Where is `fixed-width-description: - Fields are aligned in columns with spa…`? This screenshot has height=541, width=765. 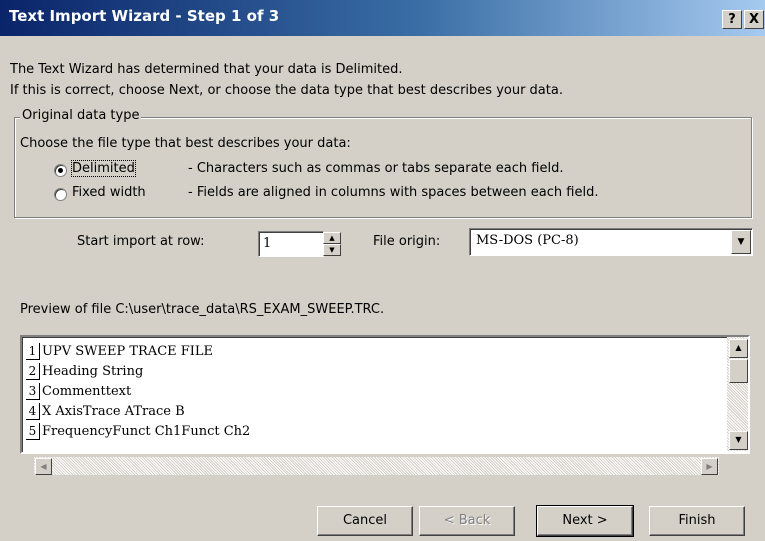
fixed-width-description: - Fields are aligned in columns with spa… is located at coordinates (393, 192).